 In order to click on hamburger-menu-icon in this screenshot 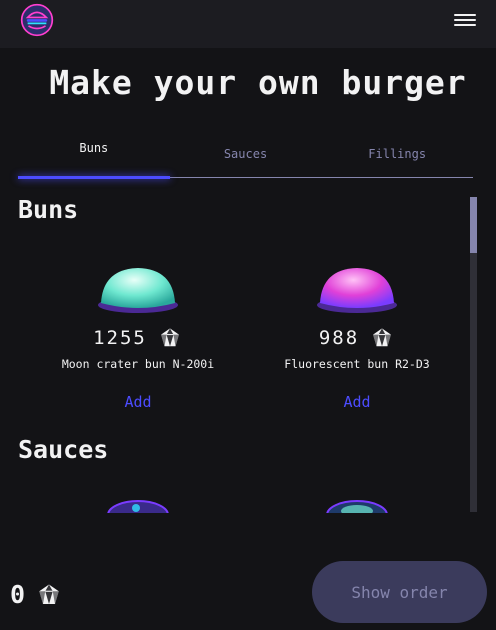, I will do `click(465, 20)`.